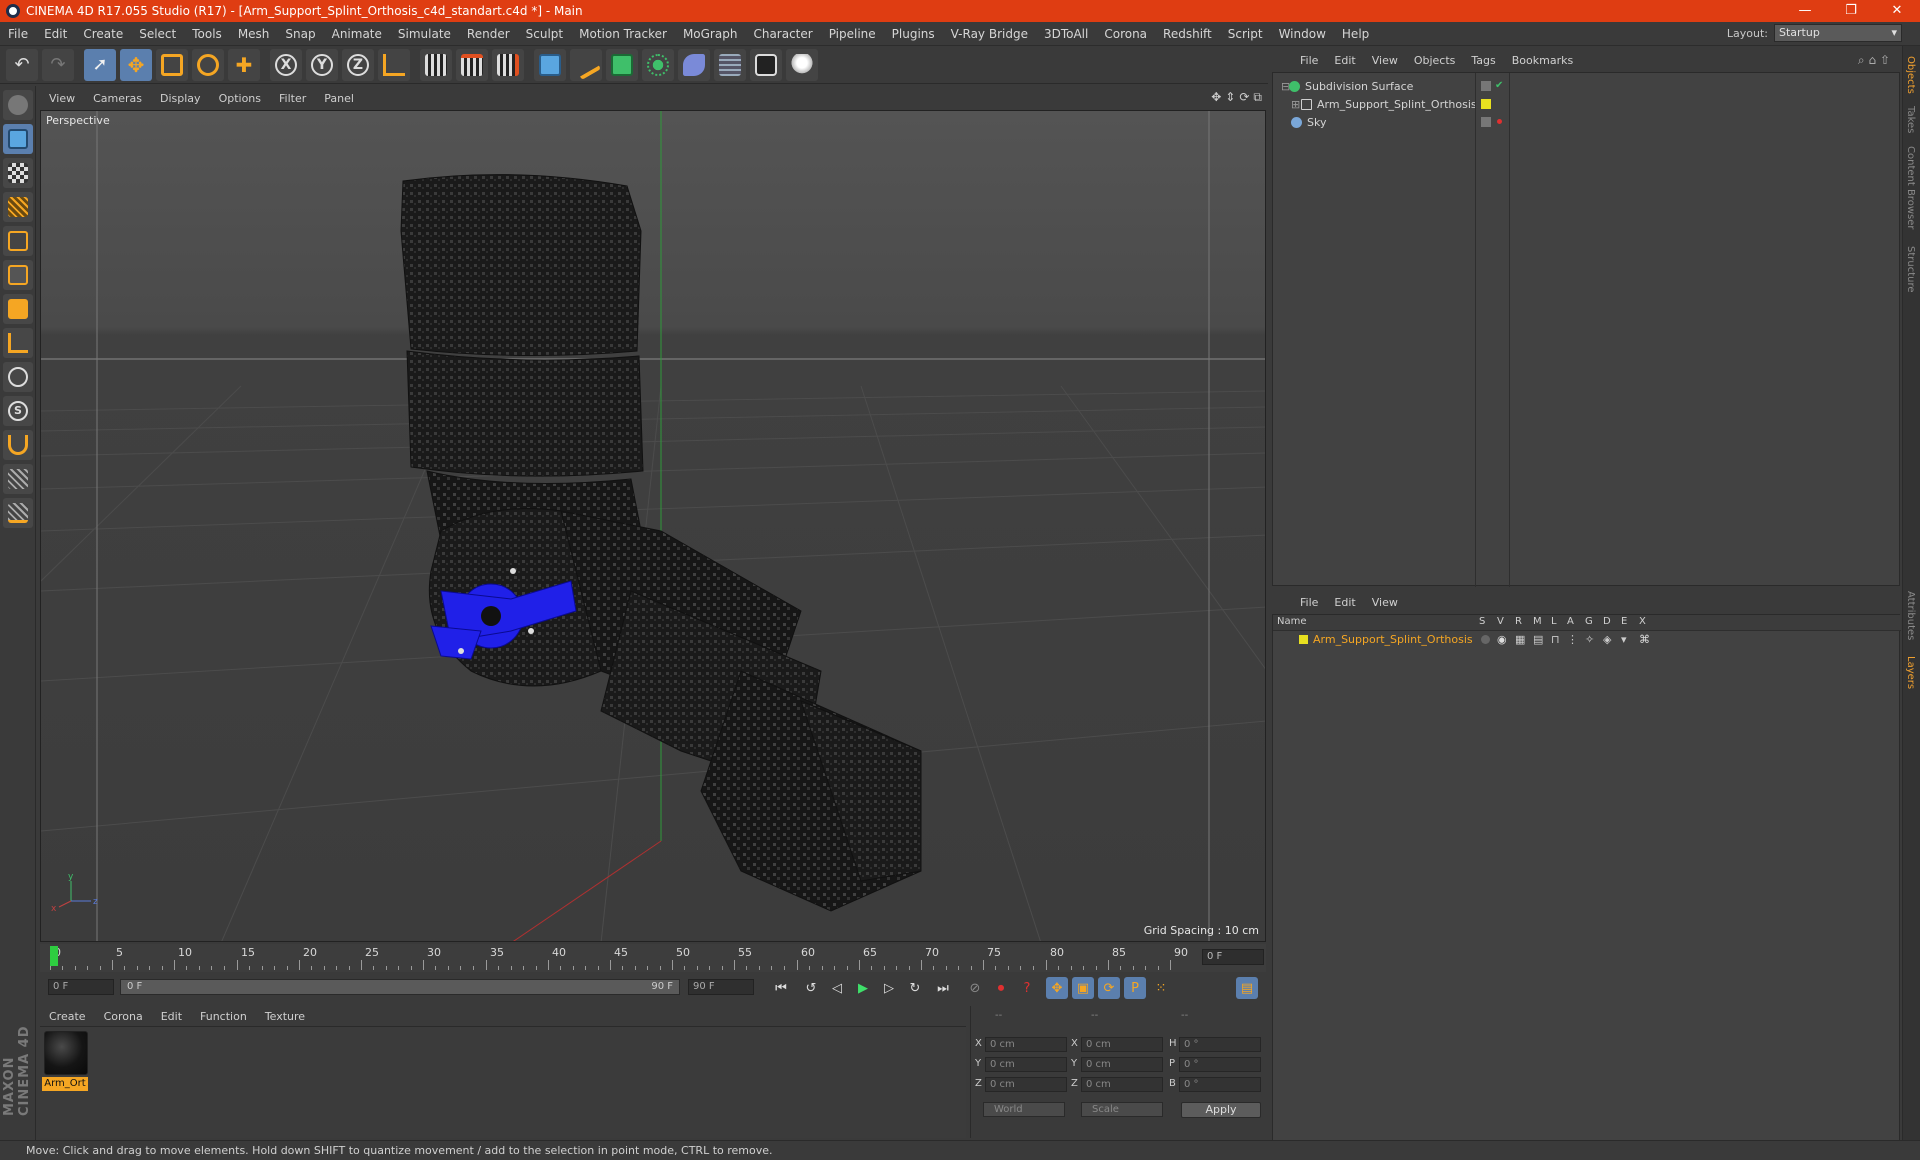  I want to click on material-menu-texture: Texture, so click(285, 1016).